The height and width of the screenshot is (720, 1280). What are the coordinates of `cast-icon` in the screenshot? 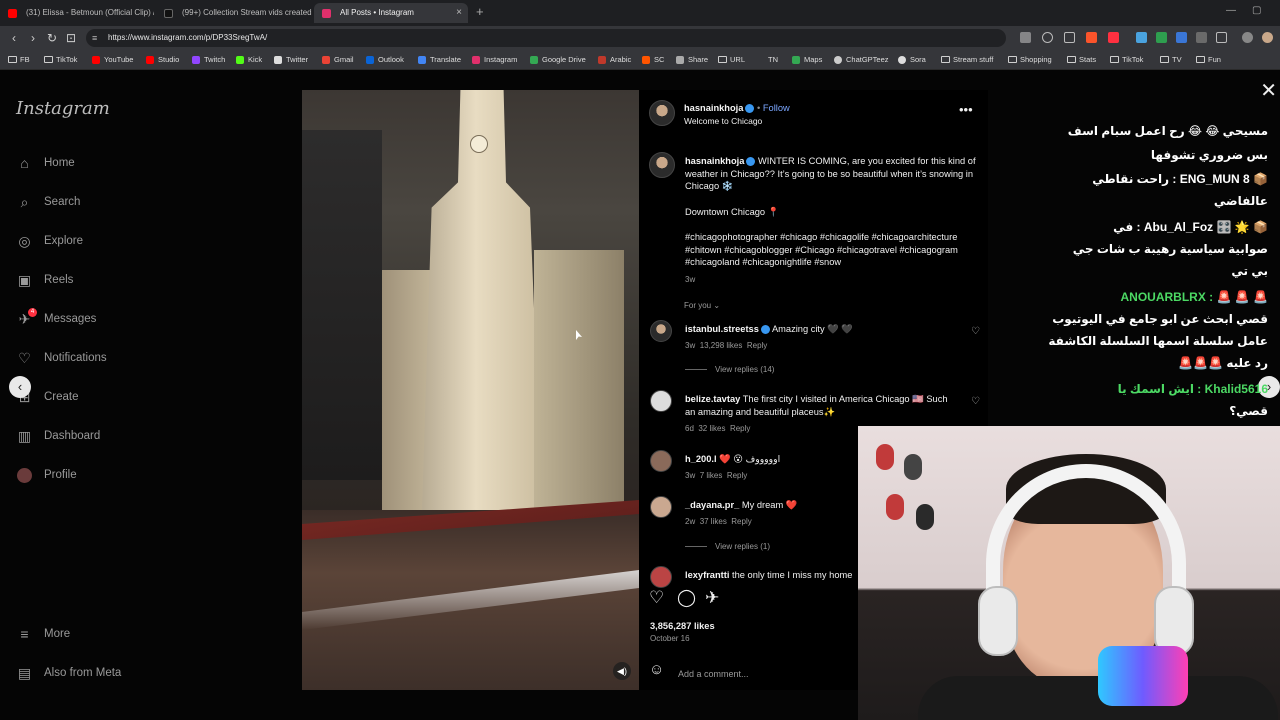 It's located at (1025, 37).